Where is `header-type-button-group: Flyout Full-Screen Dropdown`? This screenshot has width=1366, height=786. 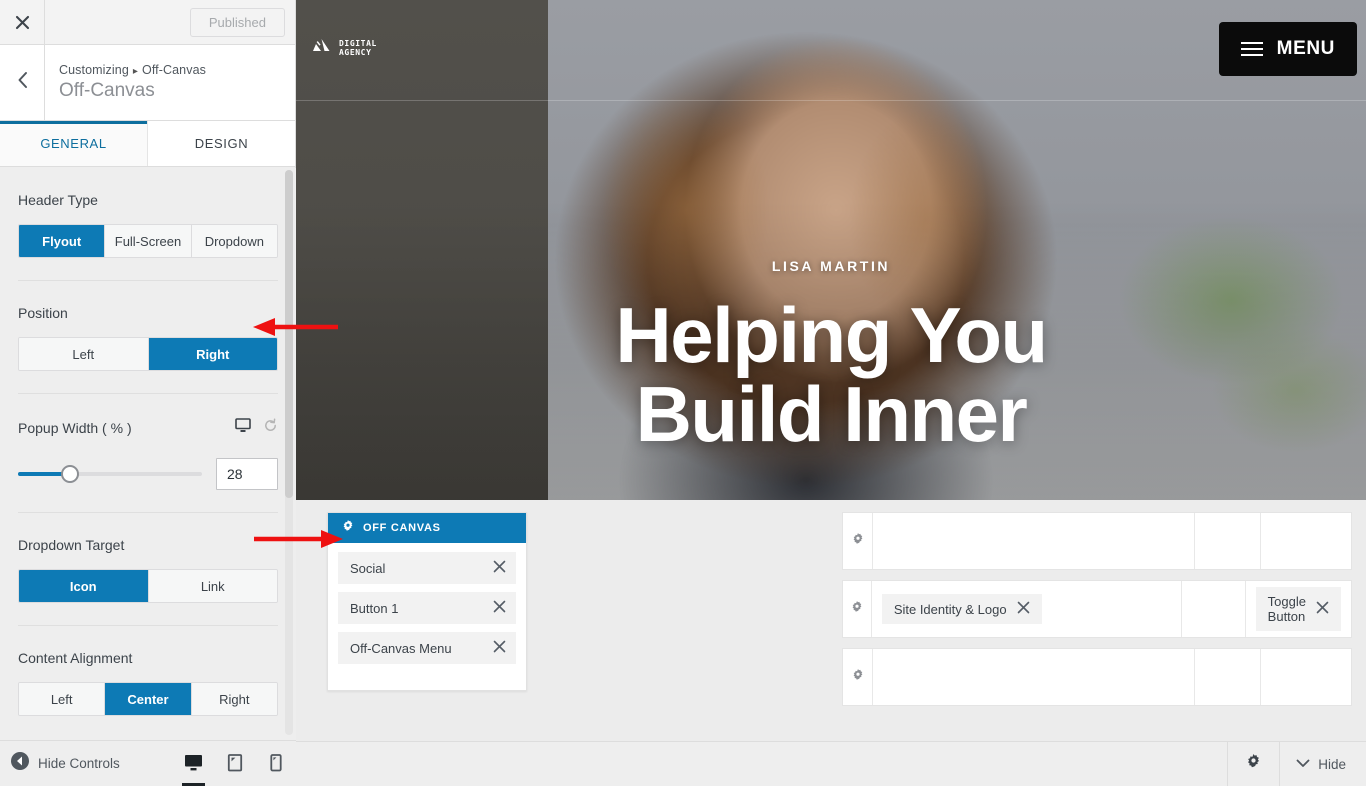
header-type-button-group: Flyout Full-Screen Dropdown is located at coordinates (148, 241).